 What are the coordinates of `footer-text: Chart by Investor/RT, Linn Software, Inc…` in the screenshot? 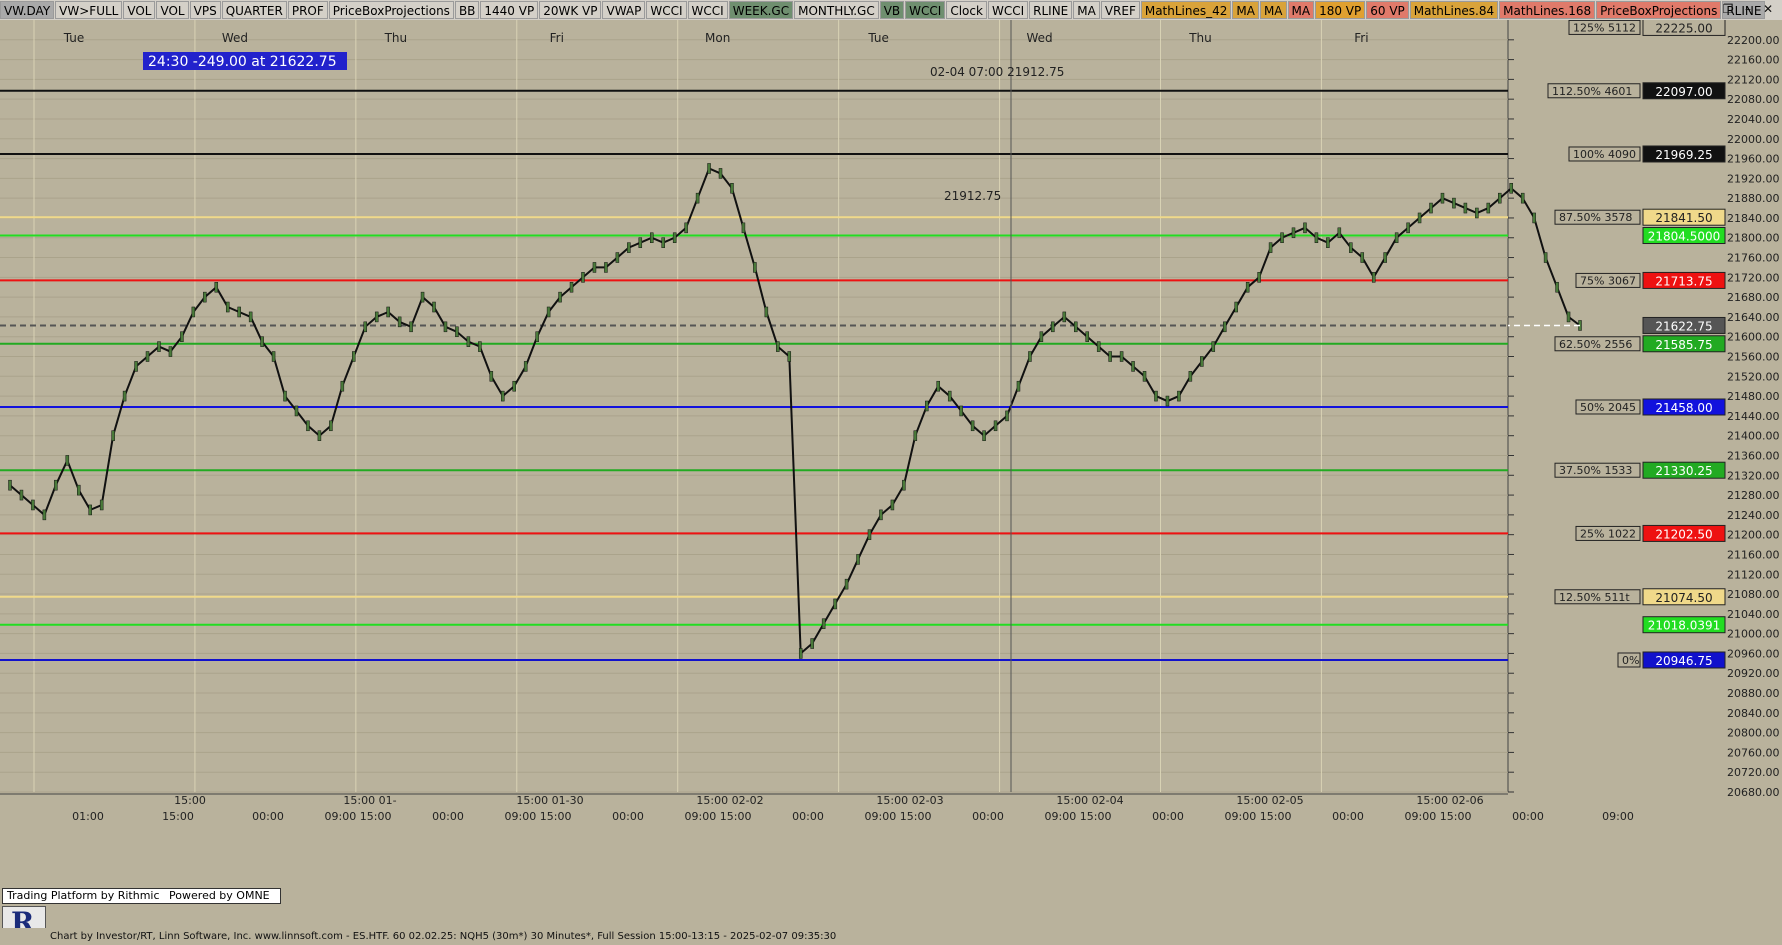 It's located at (443, 936).